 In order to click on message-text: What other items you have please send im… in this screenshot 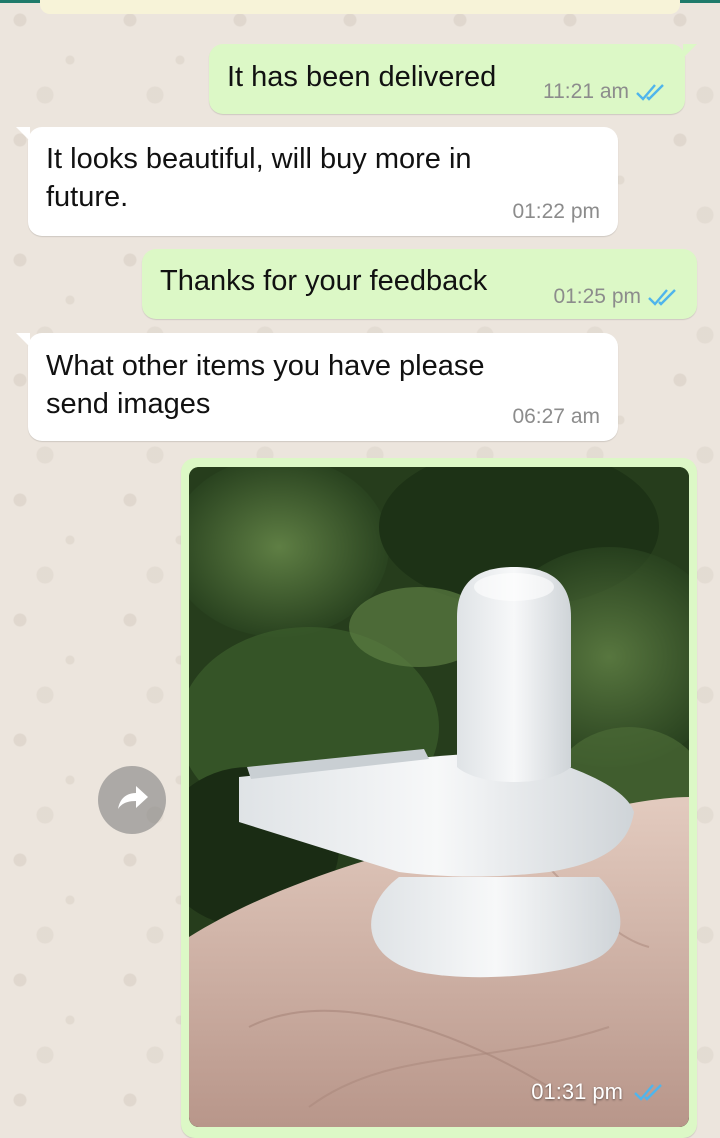, I will do `click(265, 385)`.